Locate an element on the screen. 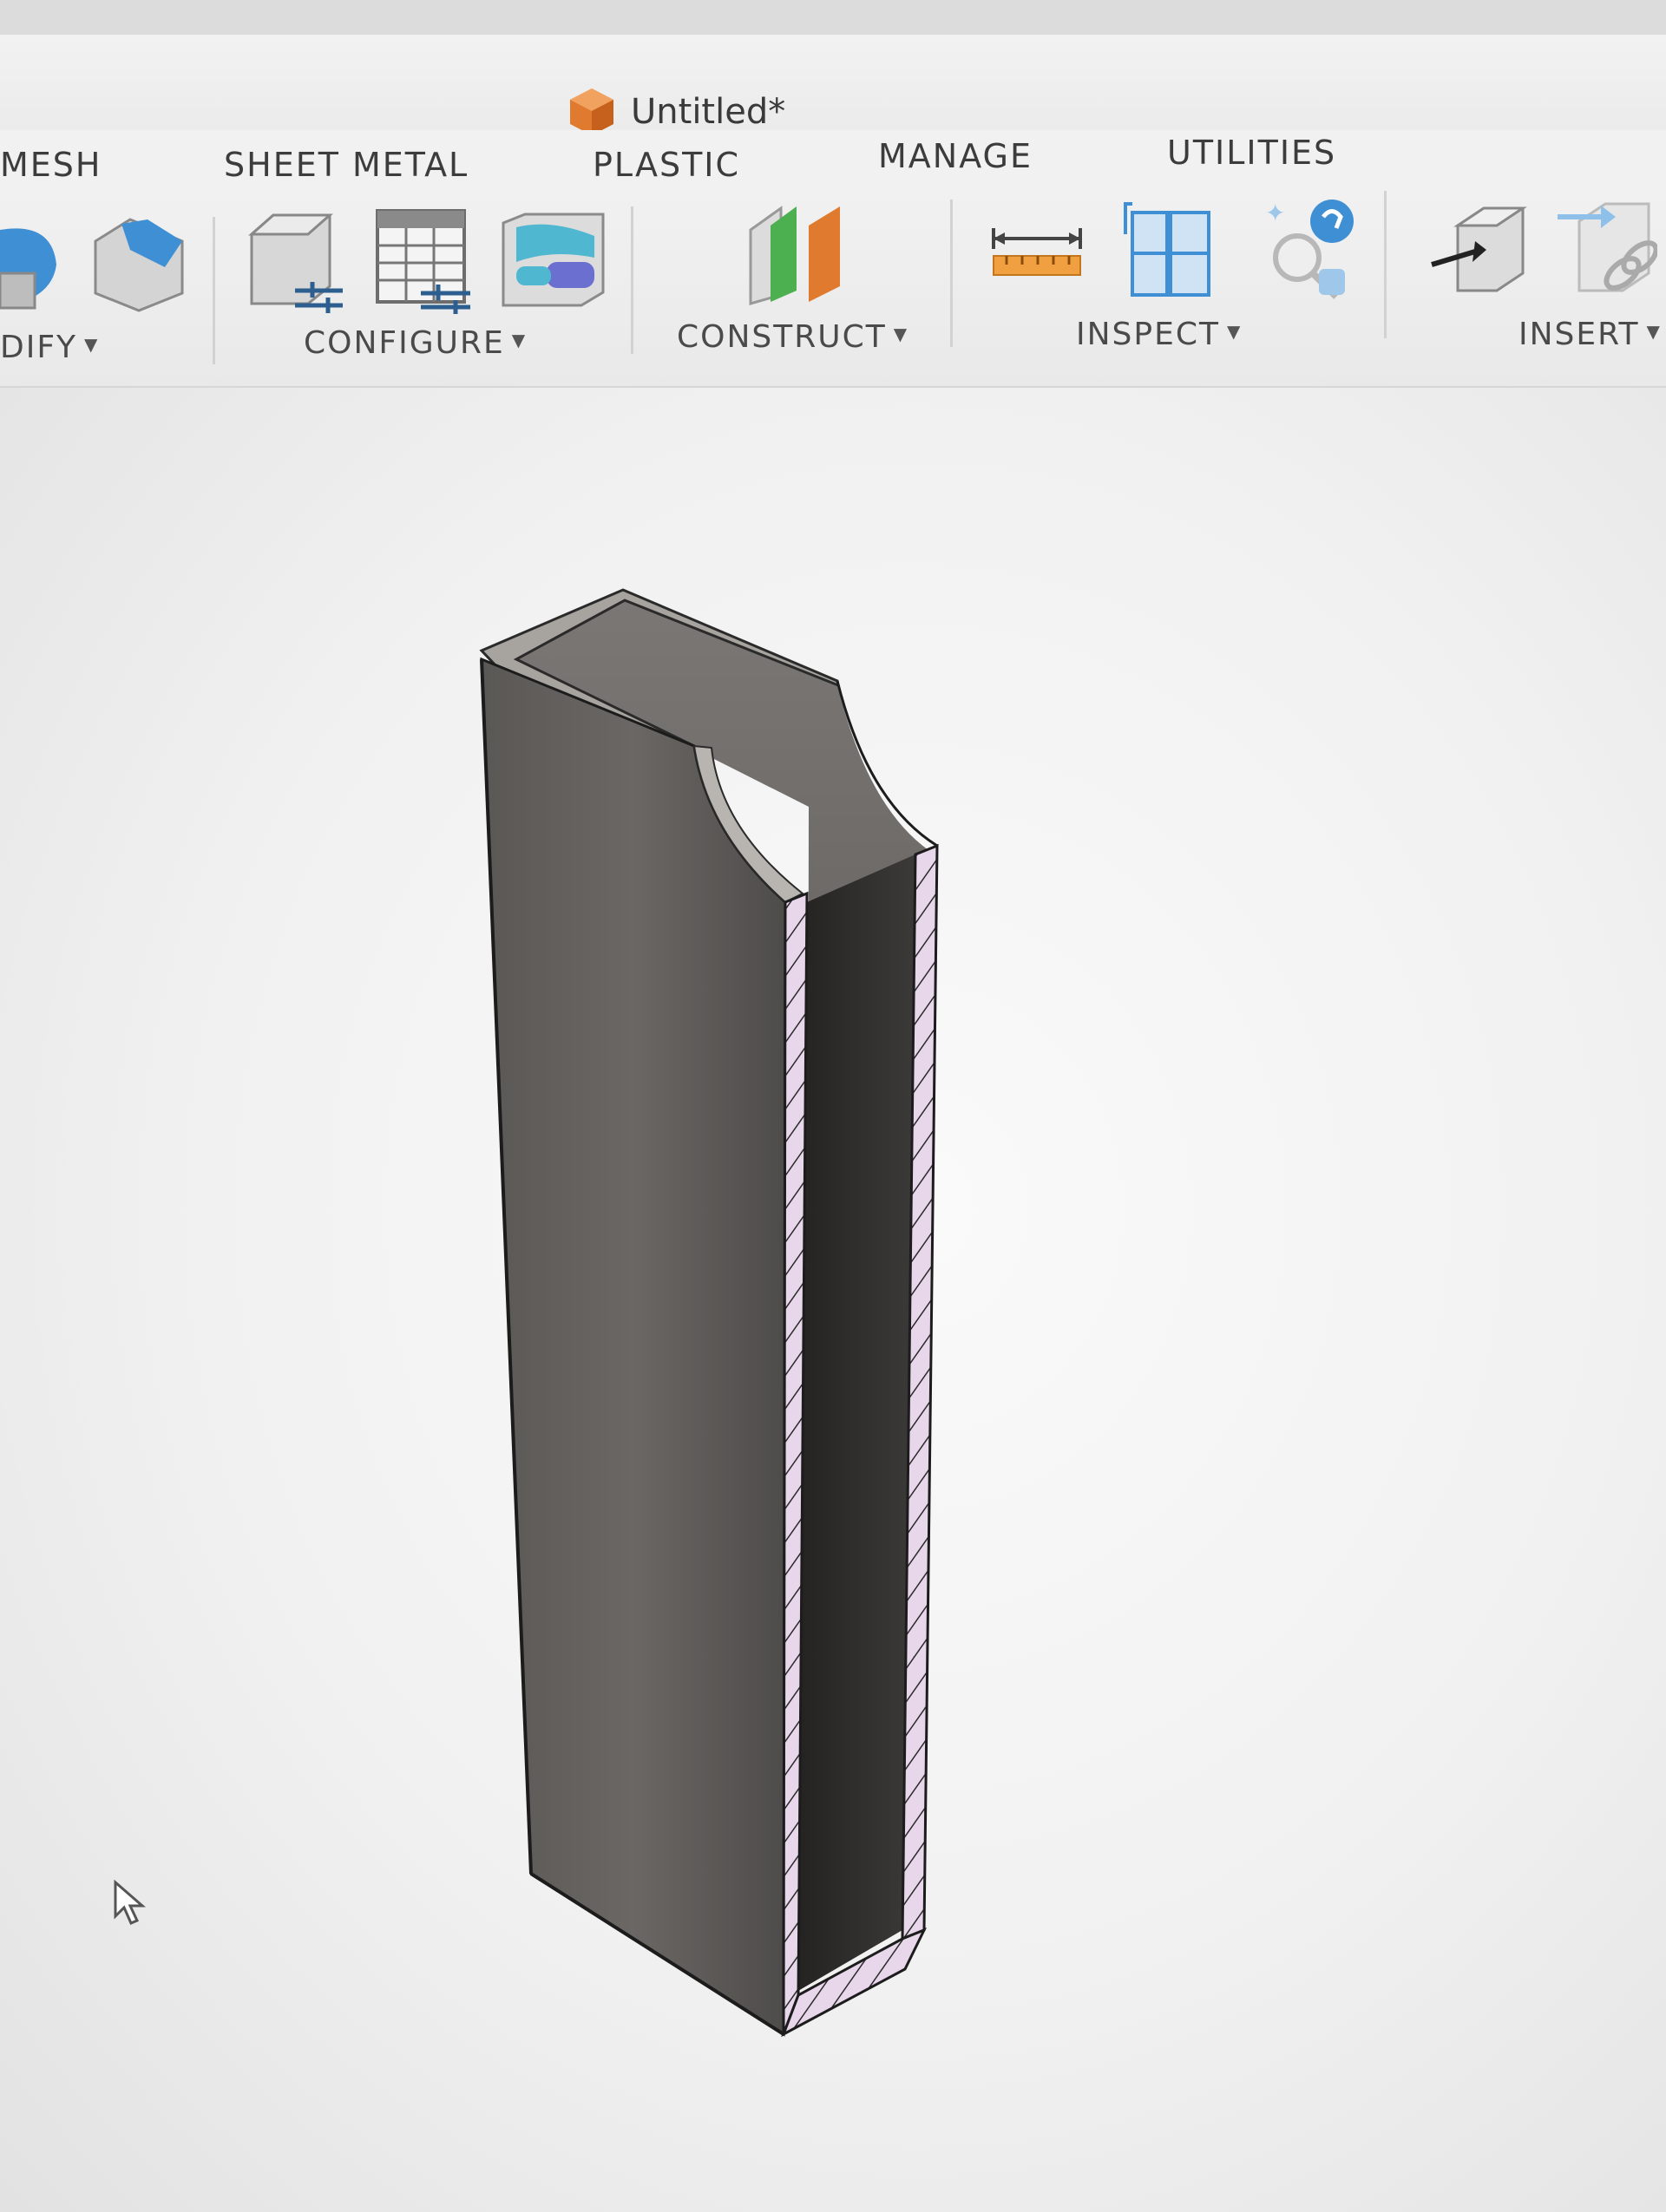  offset-plane-icon is located at coordinates (796, 254).